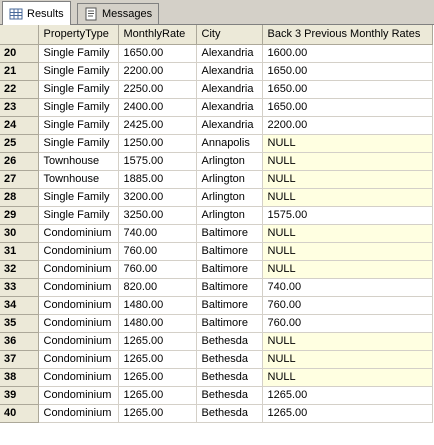  What do you see at coordinates (216, 179) in the screenshot?
I see `table-row: 27 Townhouse 1885.00 Arlington NULL` at bounding box center [216, 179].